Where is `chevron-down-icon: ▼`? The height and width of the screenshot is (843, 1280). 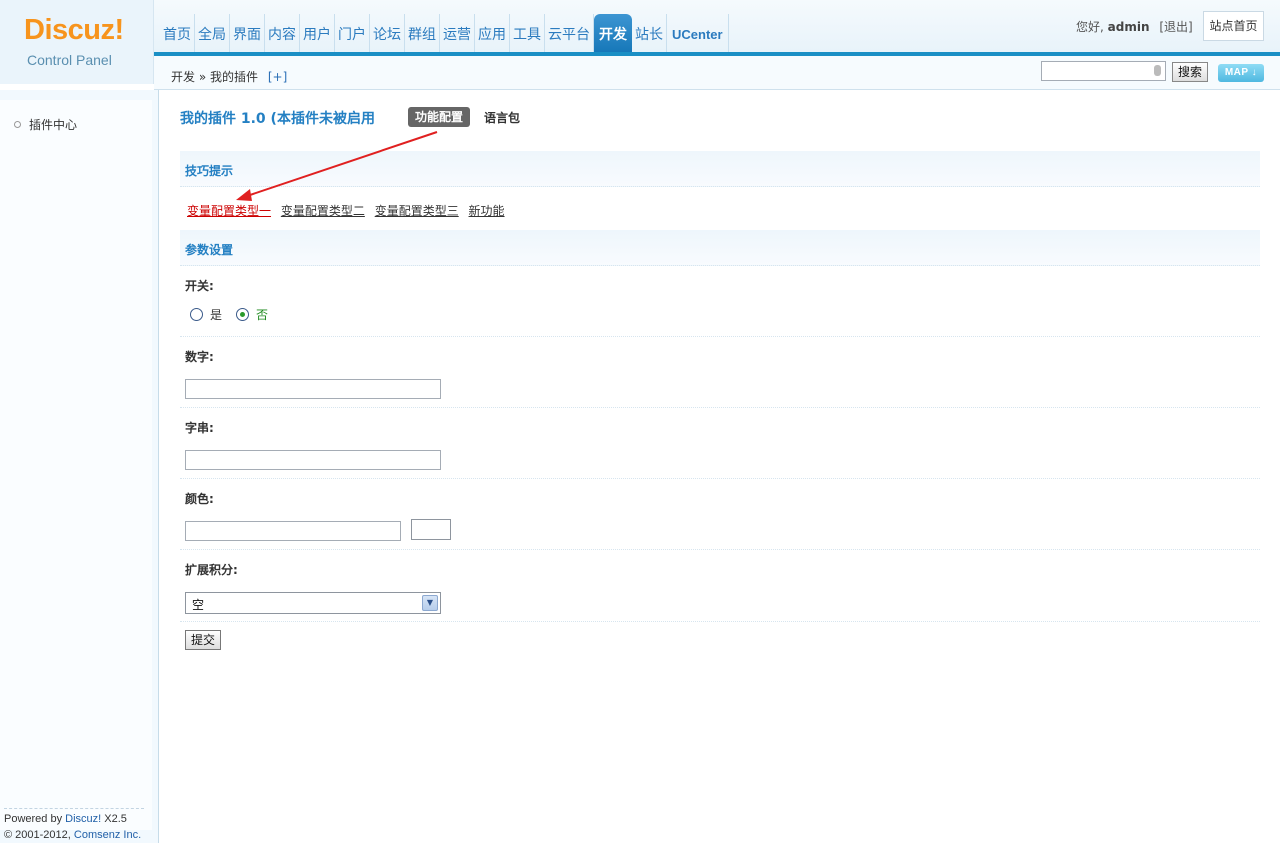 chevron-down-icon: ▼ is located at coordinates (430, 603).